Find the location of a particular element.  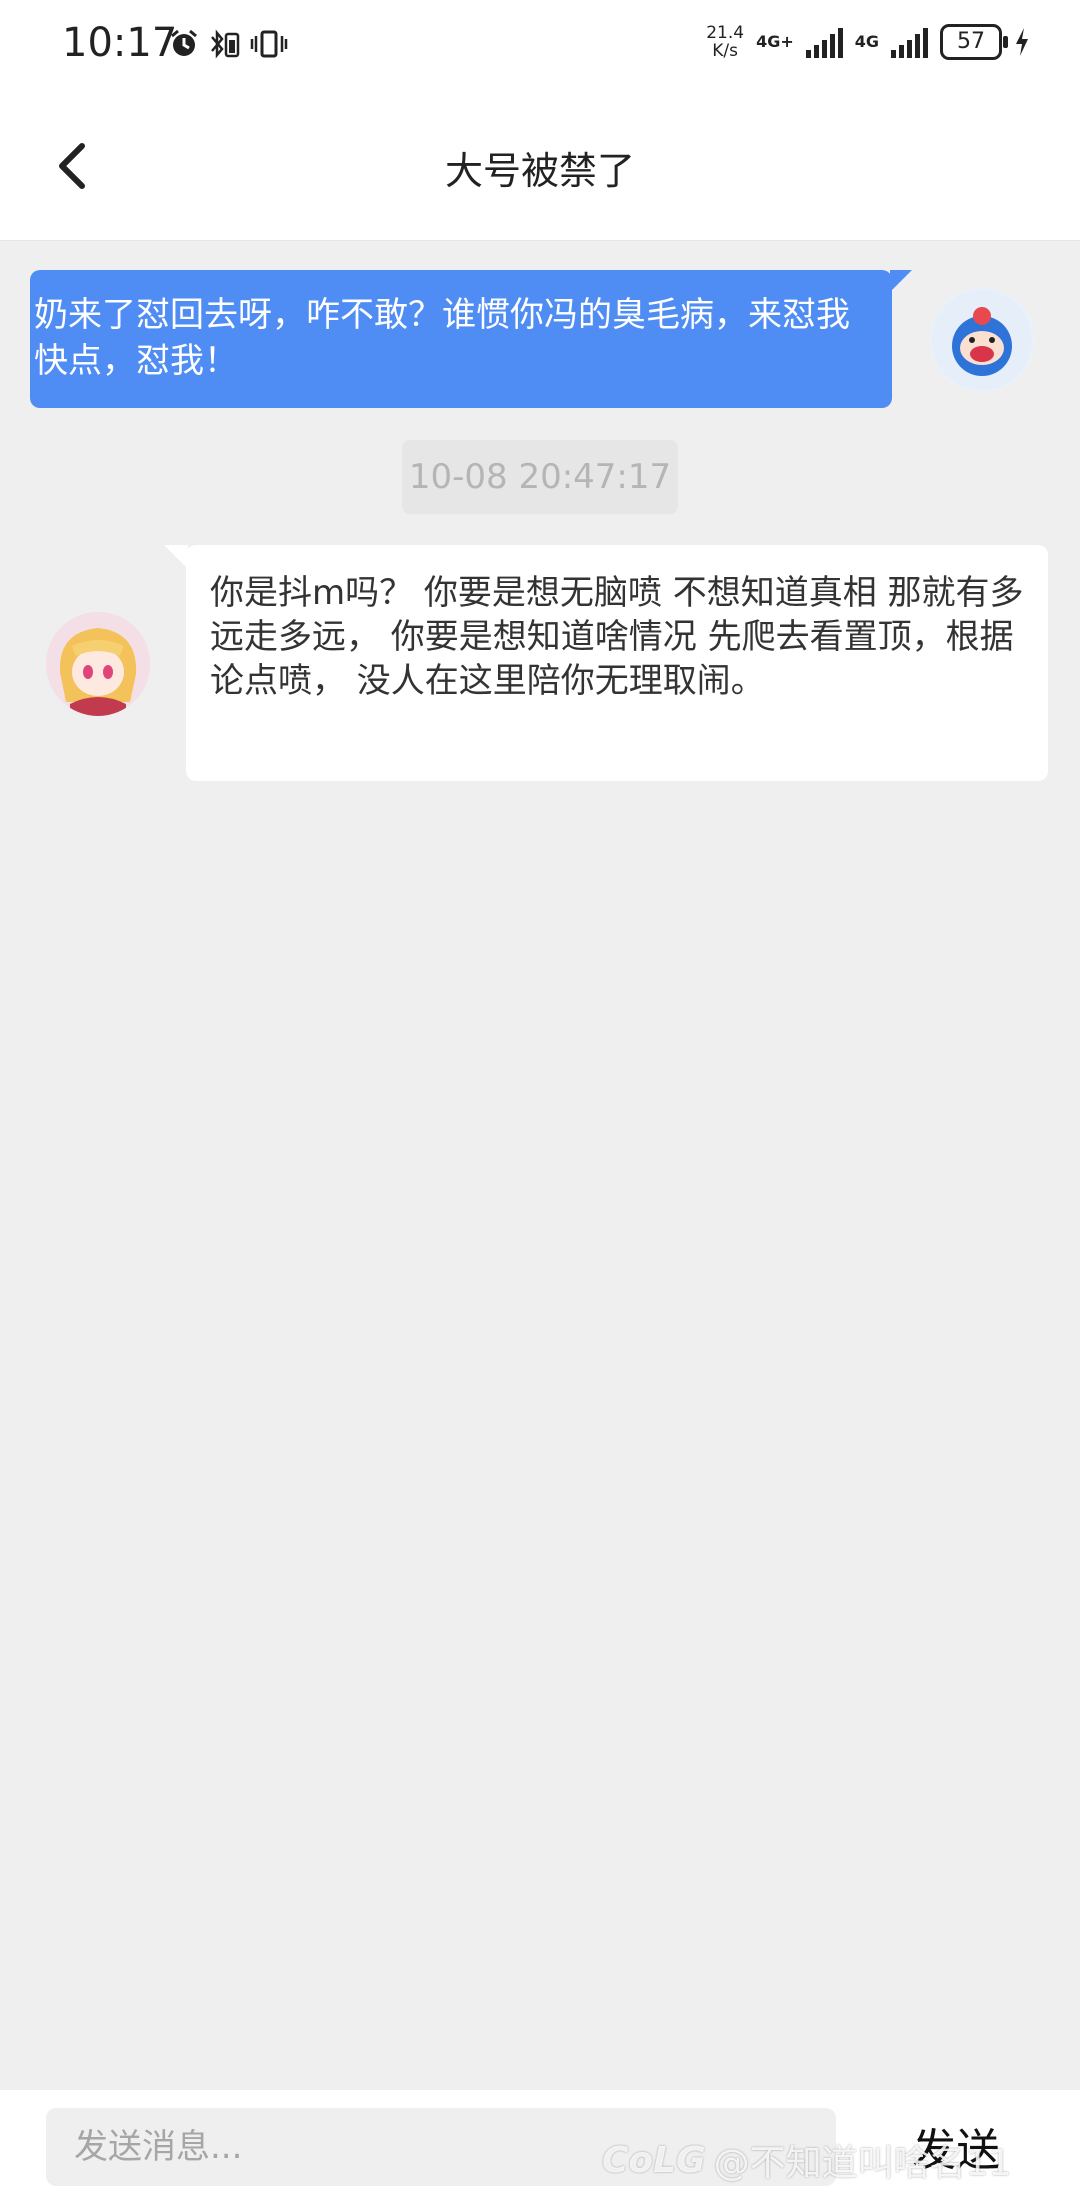

sent-message-bubble: 奶来了怼回去呀，咋不敢？谁惯你冯的臭毛病，来怼我快点，怼我！ is located at coordinates (471, 339).